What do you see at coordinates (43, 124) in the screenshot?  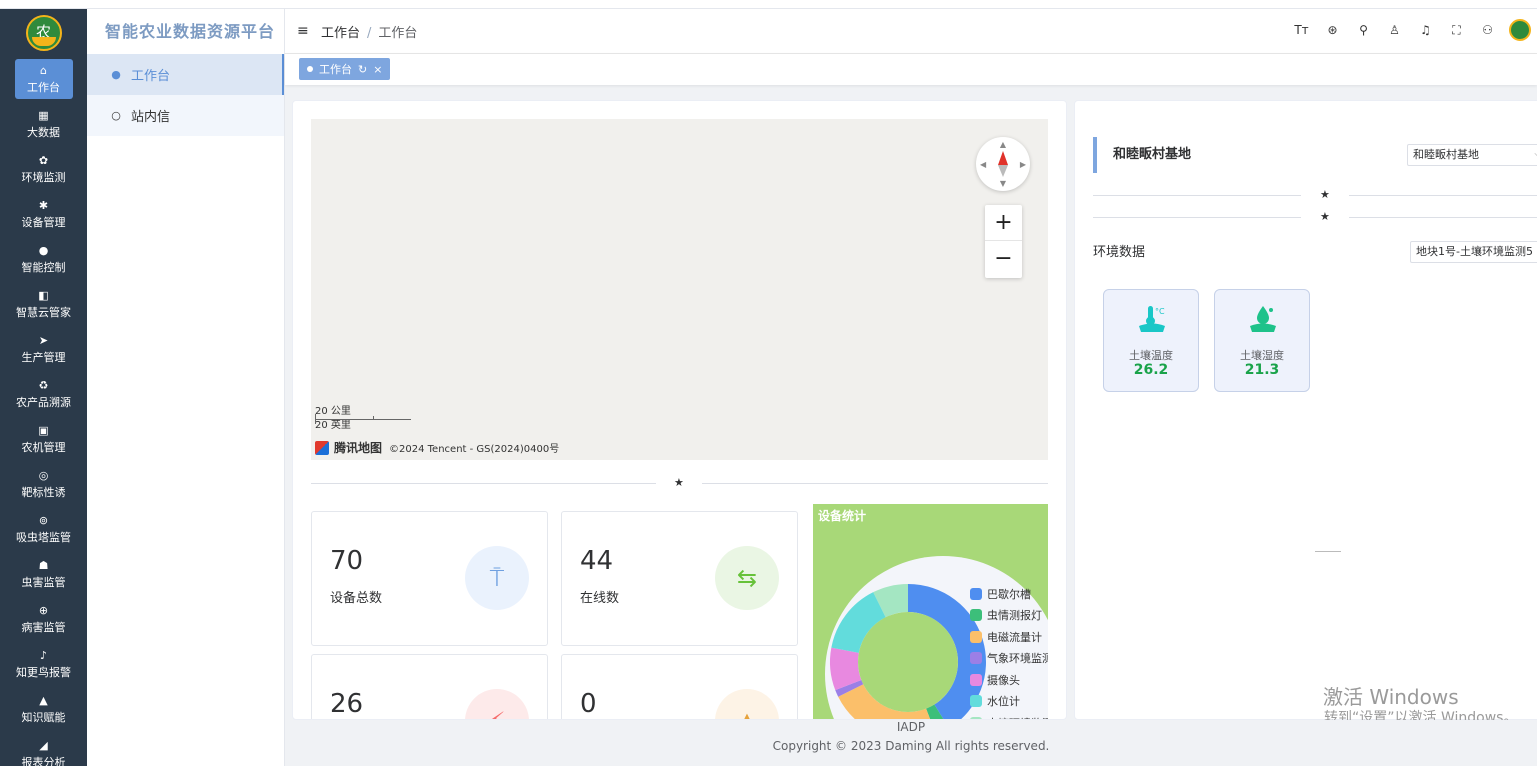 I see `sidebar-item-1: ▦ 大数据` at bounding box center [43, 124].